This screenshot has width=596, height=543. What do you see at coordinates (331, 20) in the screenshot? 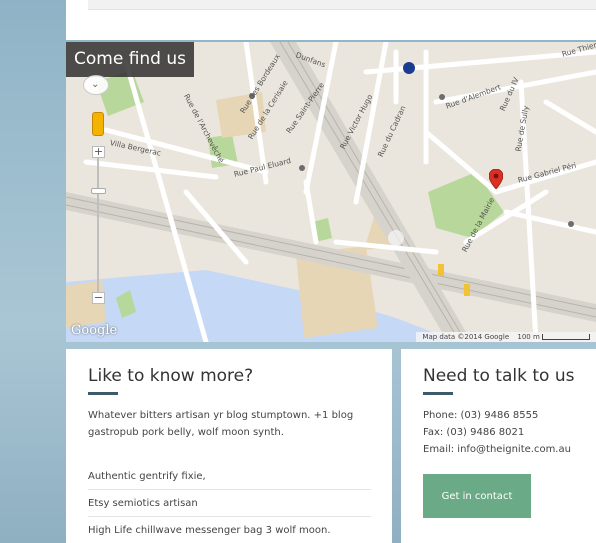
I see `top-panel` at bounding box center [331, 20].